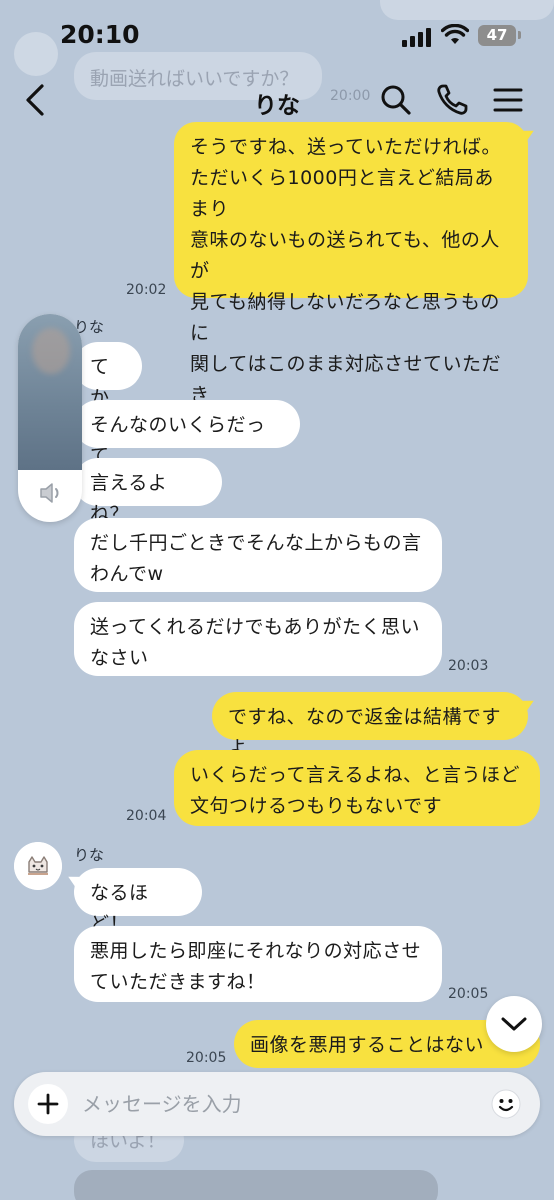 The image size is (554, 1200). Describe the element at coordinates (416, 37) in the screenshot. I see `cellular-signal-icon` at that location.